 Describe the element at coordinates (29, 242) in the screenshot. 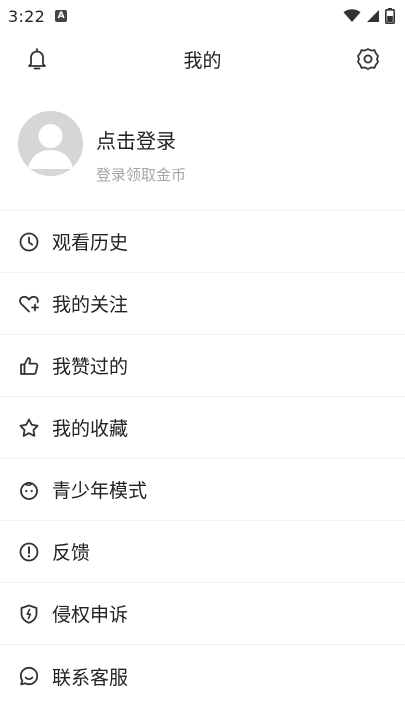

I see `clock-icon` at that location.